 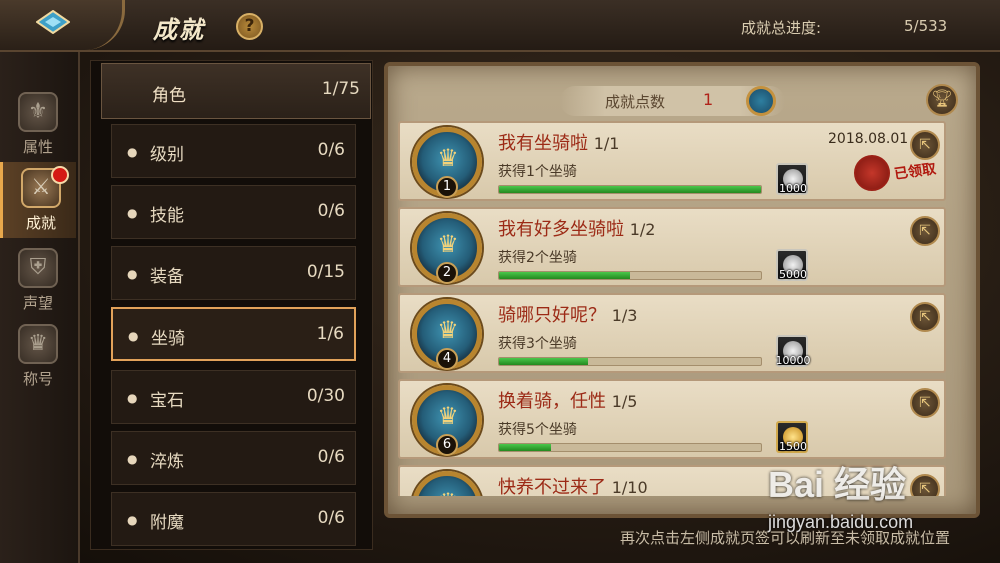 I want to click on category-name: 宝石, so click(x=167, y=401).